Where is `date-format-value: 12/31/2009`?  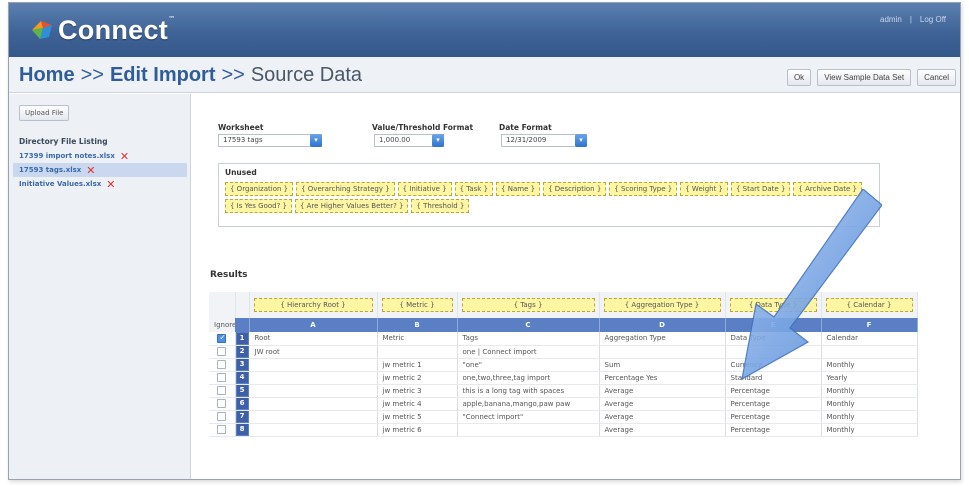
date-format-value: 12/31/2009 is located at coordinates (526, 140).